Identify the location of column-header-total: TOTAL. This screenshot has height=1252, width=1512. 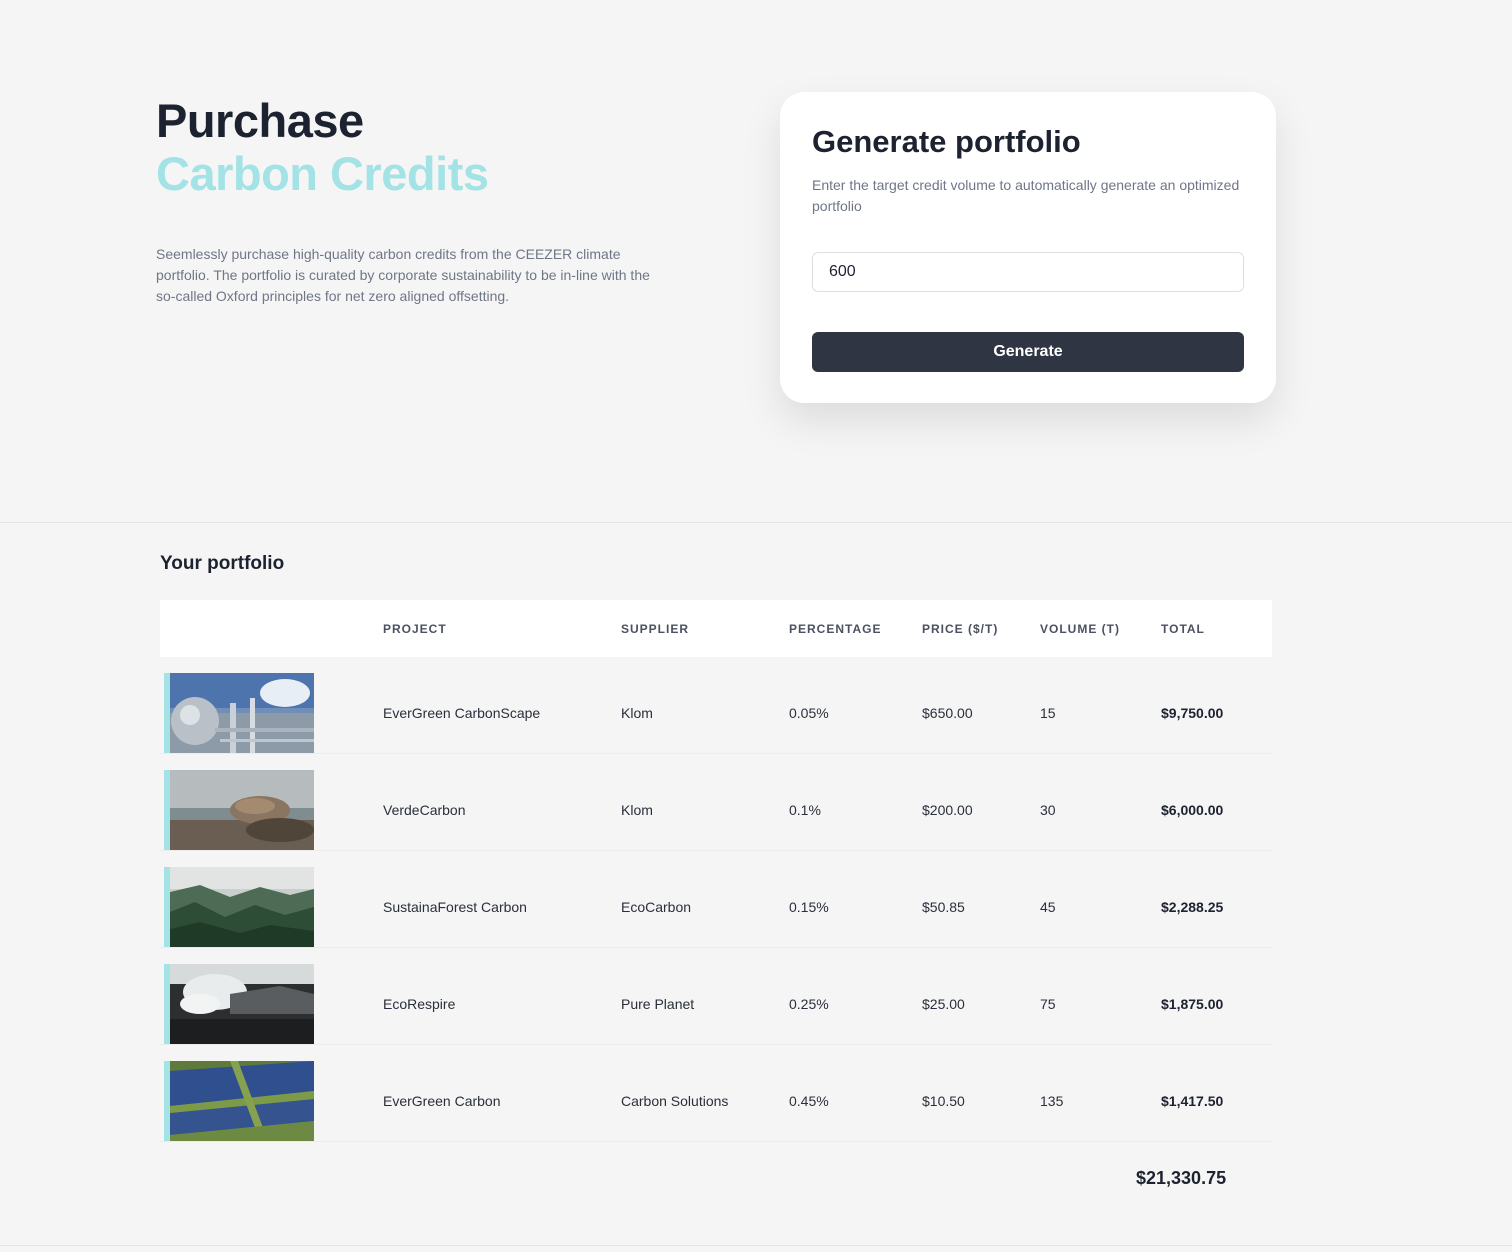
(1183, 629).